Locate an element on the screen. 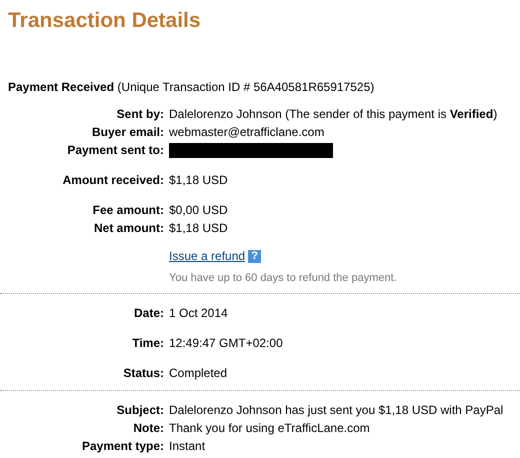  field-label: Sent by: is located at coordinates (140, 114).